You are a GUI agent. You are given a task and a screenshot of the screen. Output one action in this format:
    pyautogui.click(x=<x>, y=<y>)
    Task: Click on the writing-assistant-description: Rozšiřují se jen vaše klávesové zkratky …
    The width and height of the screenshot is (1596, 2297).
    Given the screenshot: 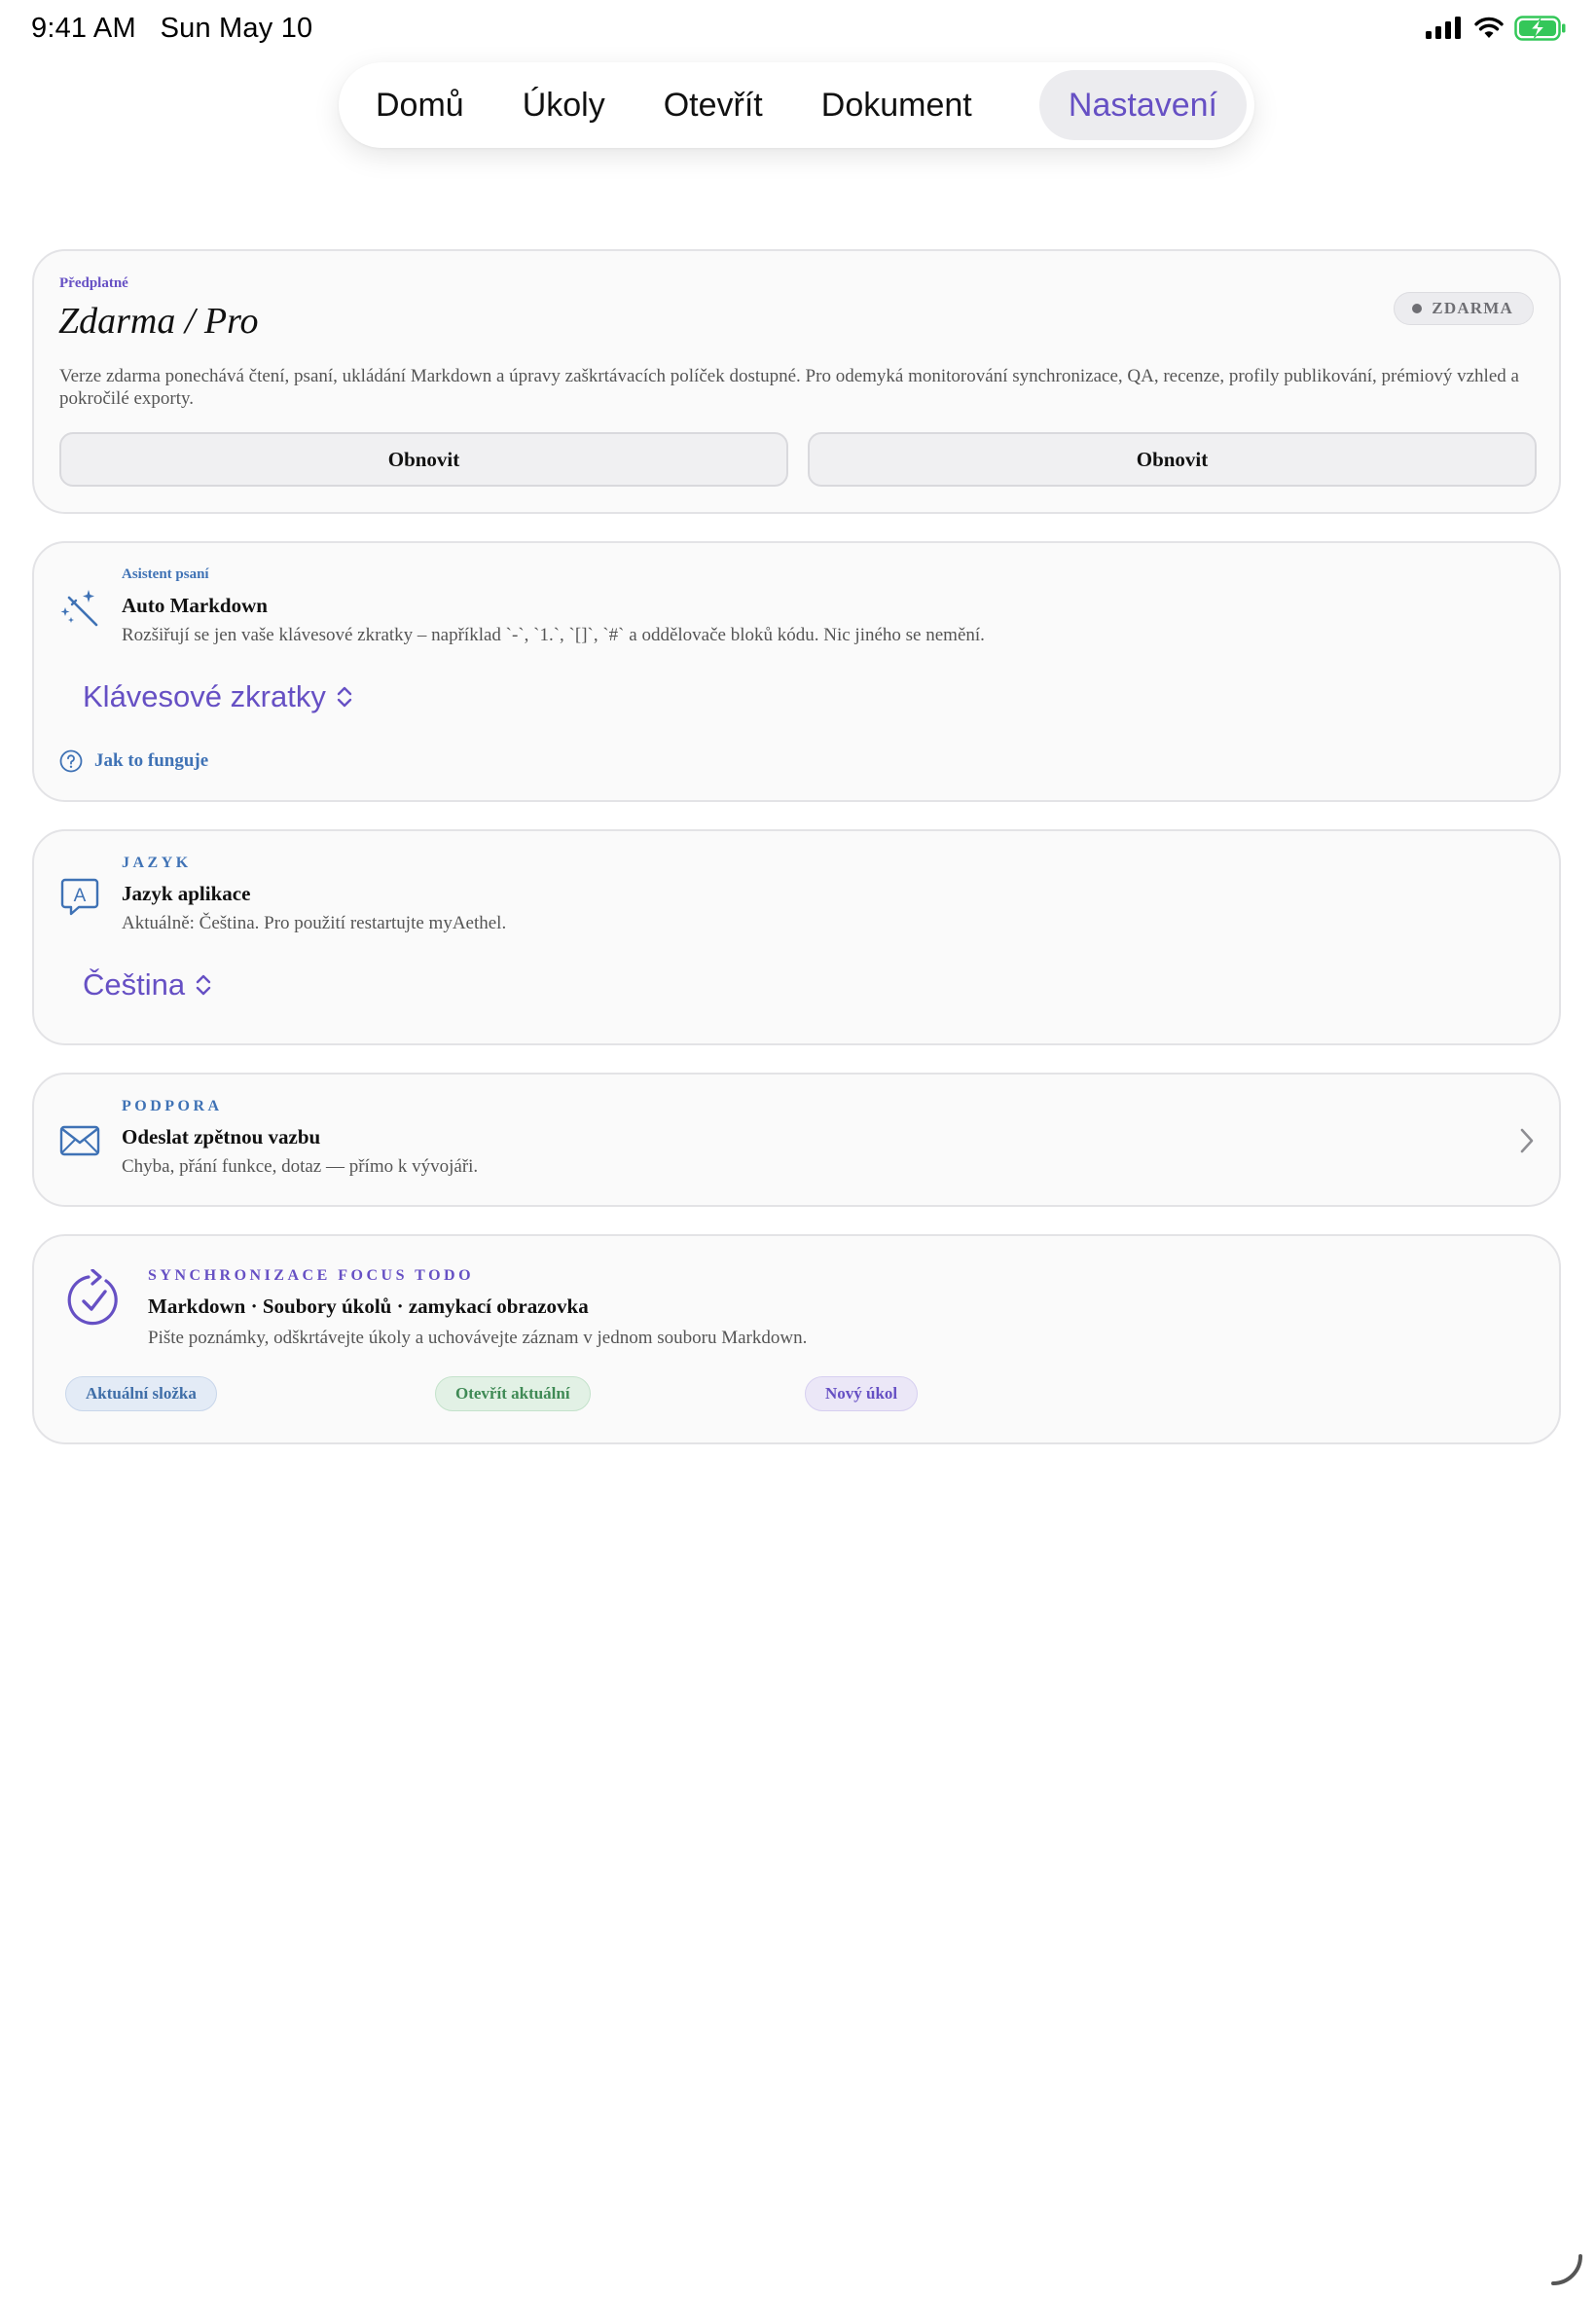 What is the action you would take?
    pyautogui.click(x=553, y=635)
    